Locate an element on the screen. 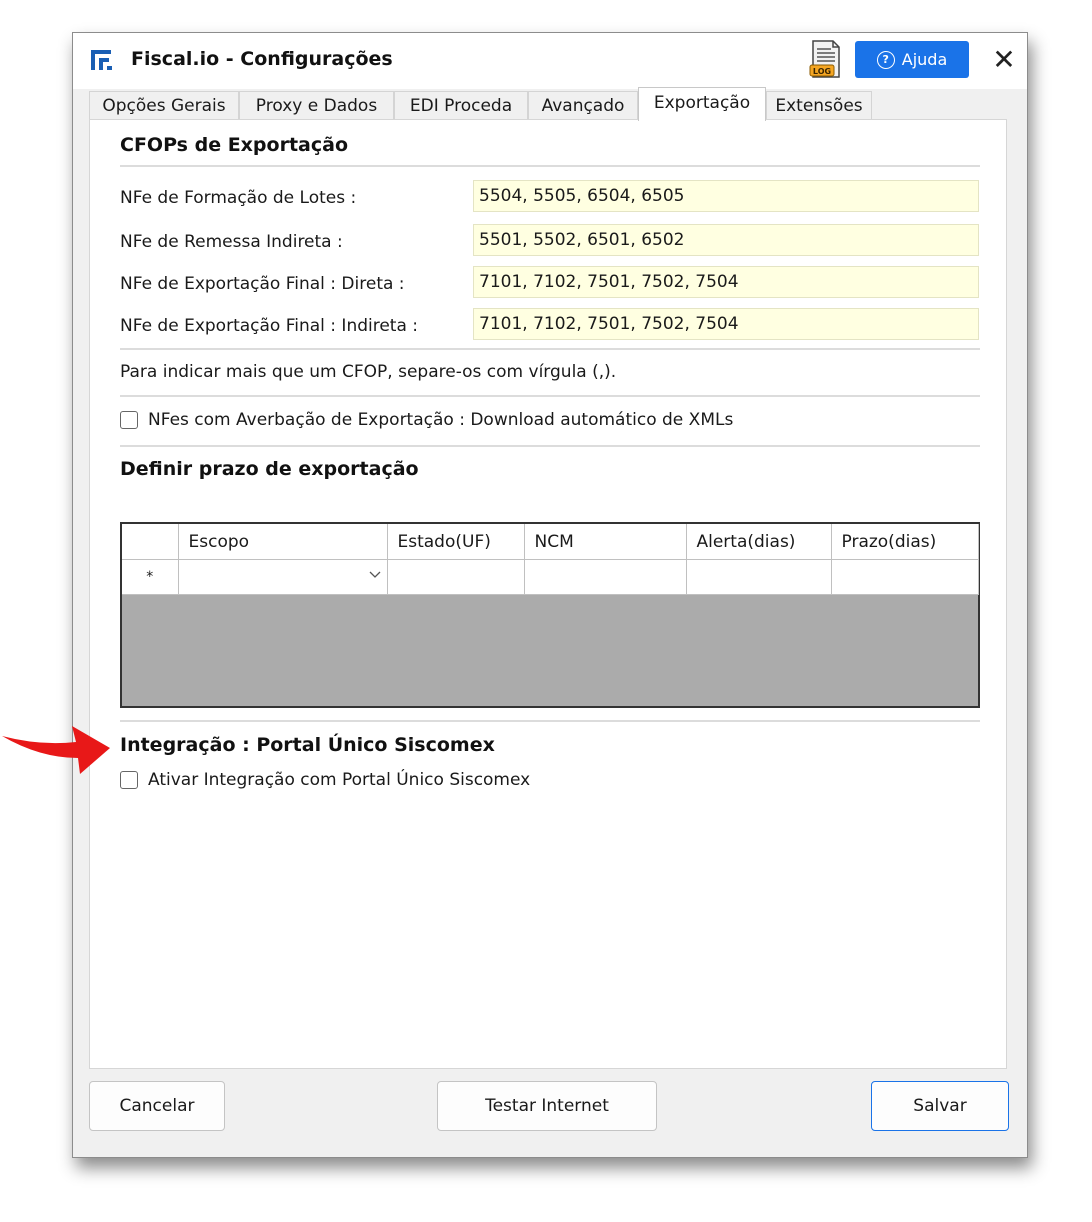  tab-extensoes: Extensões is located at coordinates (819, 105).